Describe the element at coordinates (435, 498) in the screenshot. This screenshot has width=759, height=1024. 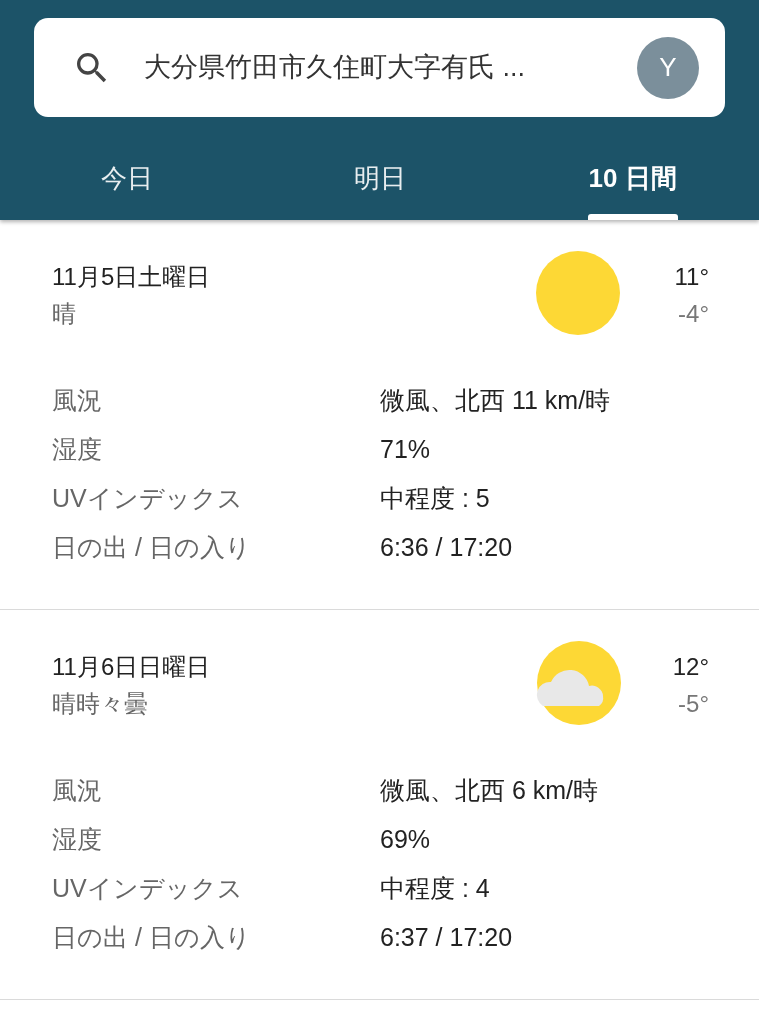
I see `detail-value: 中程度 : 5` at that location.